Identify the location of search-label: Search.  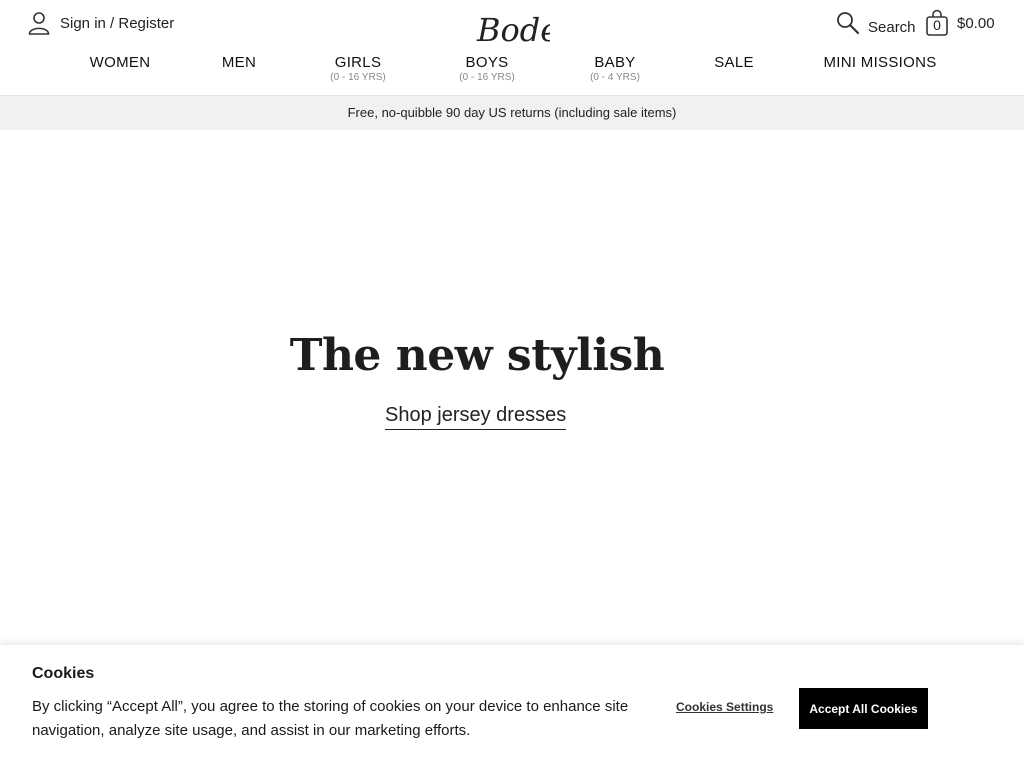
(892, 27).